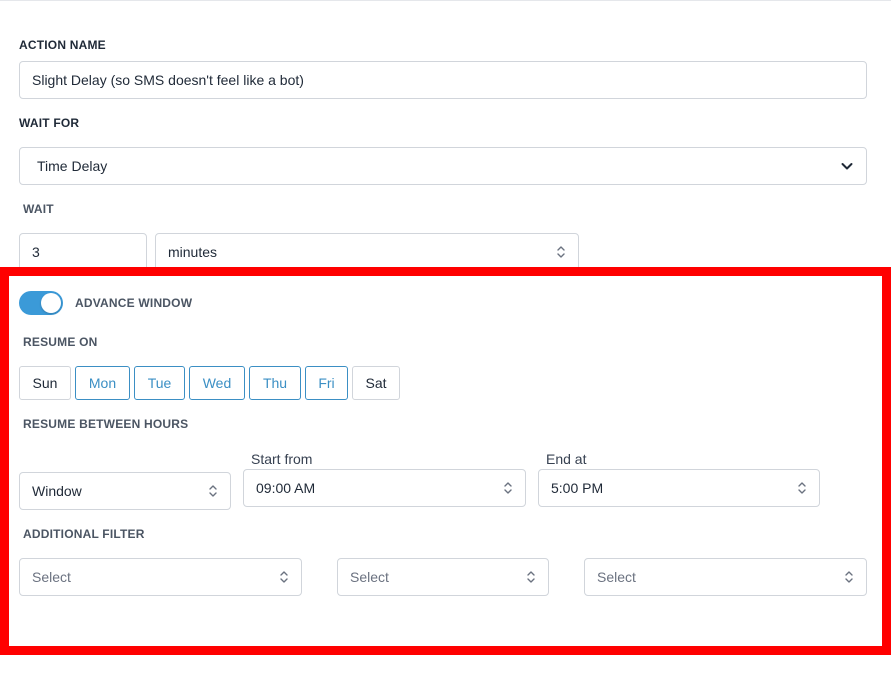 The image size is (891, 678). I want to click on end-at-label: End at, so click(566, 459).